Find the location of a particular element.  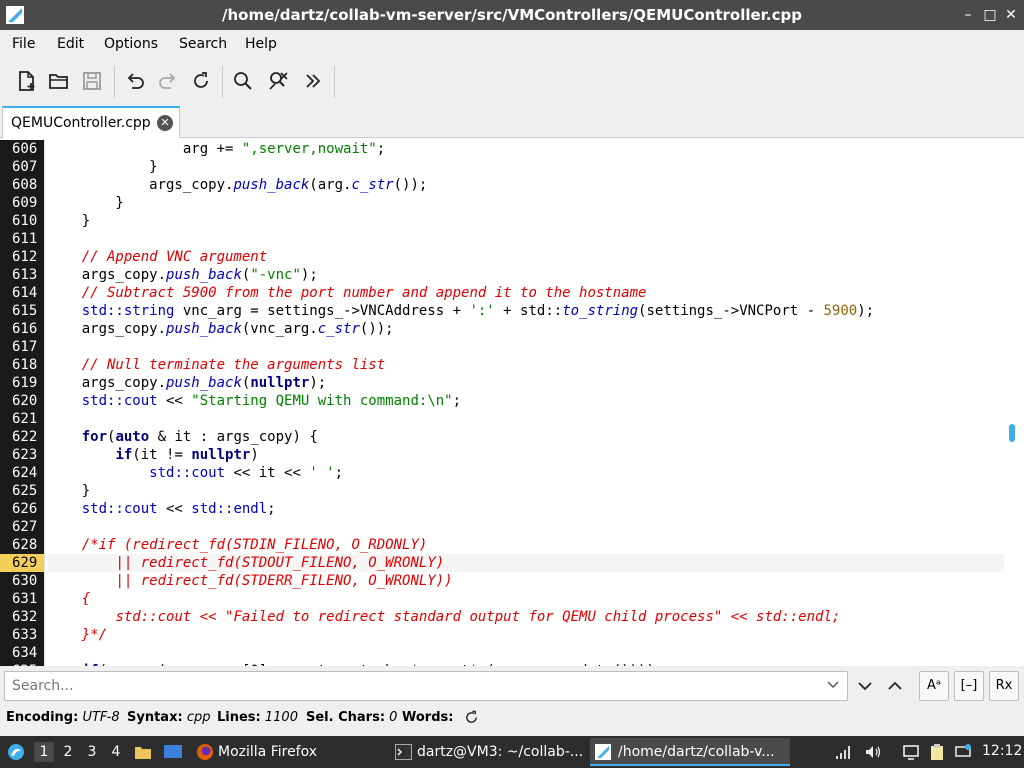

terminal-icon is located at coordinates (403, 752).